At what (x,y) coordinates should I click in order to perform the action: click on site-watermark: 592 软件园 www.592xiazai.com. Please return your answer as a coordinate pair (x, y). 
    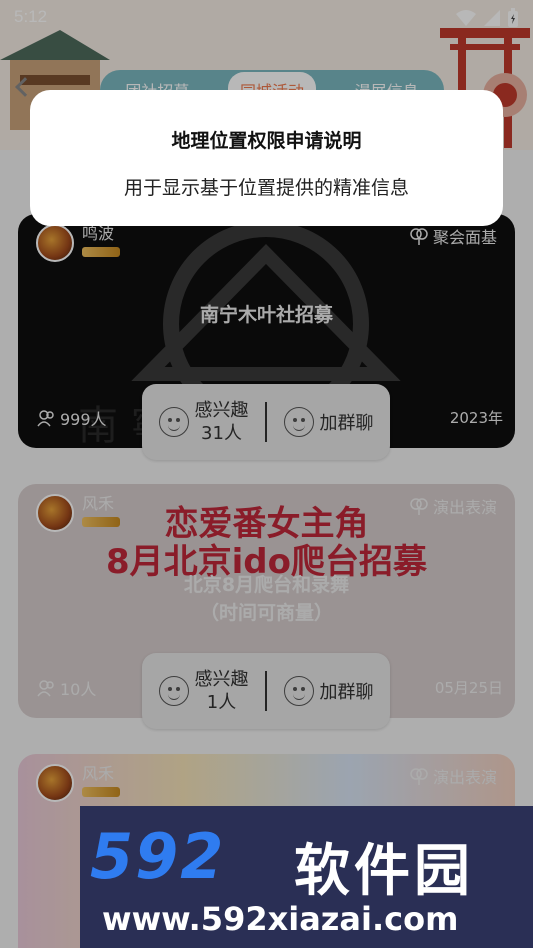
    Looking at the image, I should click on (306, 877).